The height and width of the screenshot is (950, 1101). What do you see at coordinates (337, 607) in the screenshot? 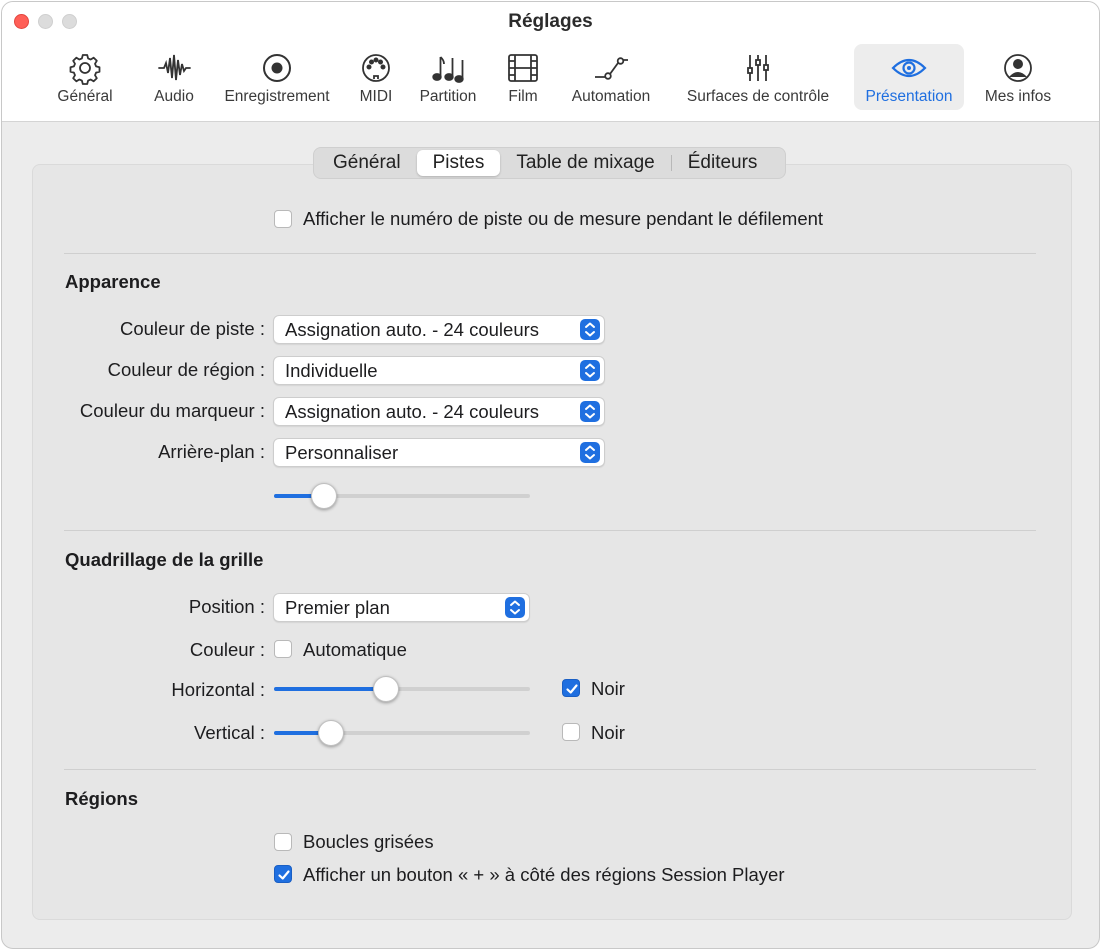
I see `grid-position-value: Premier plan` at bounding box center [337, 607].